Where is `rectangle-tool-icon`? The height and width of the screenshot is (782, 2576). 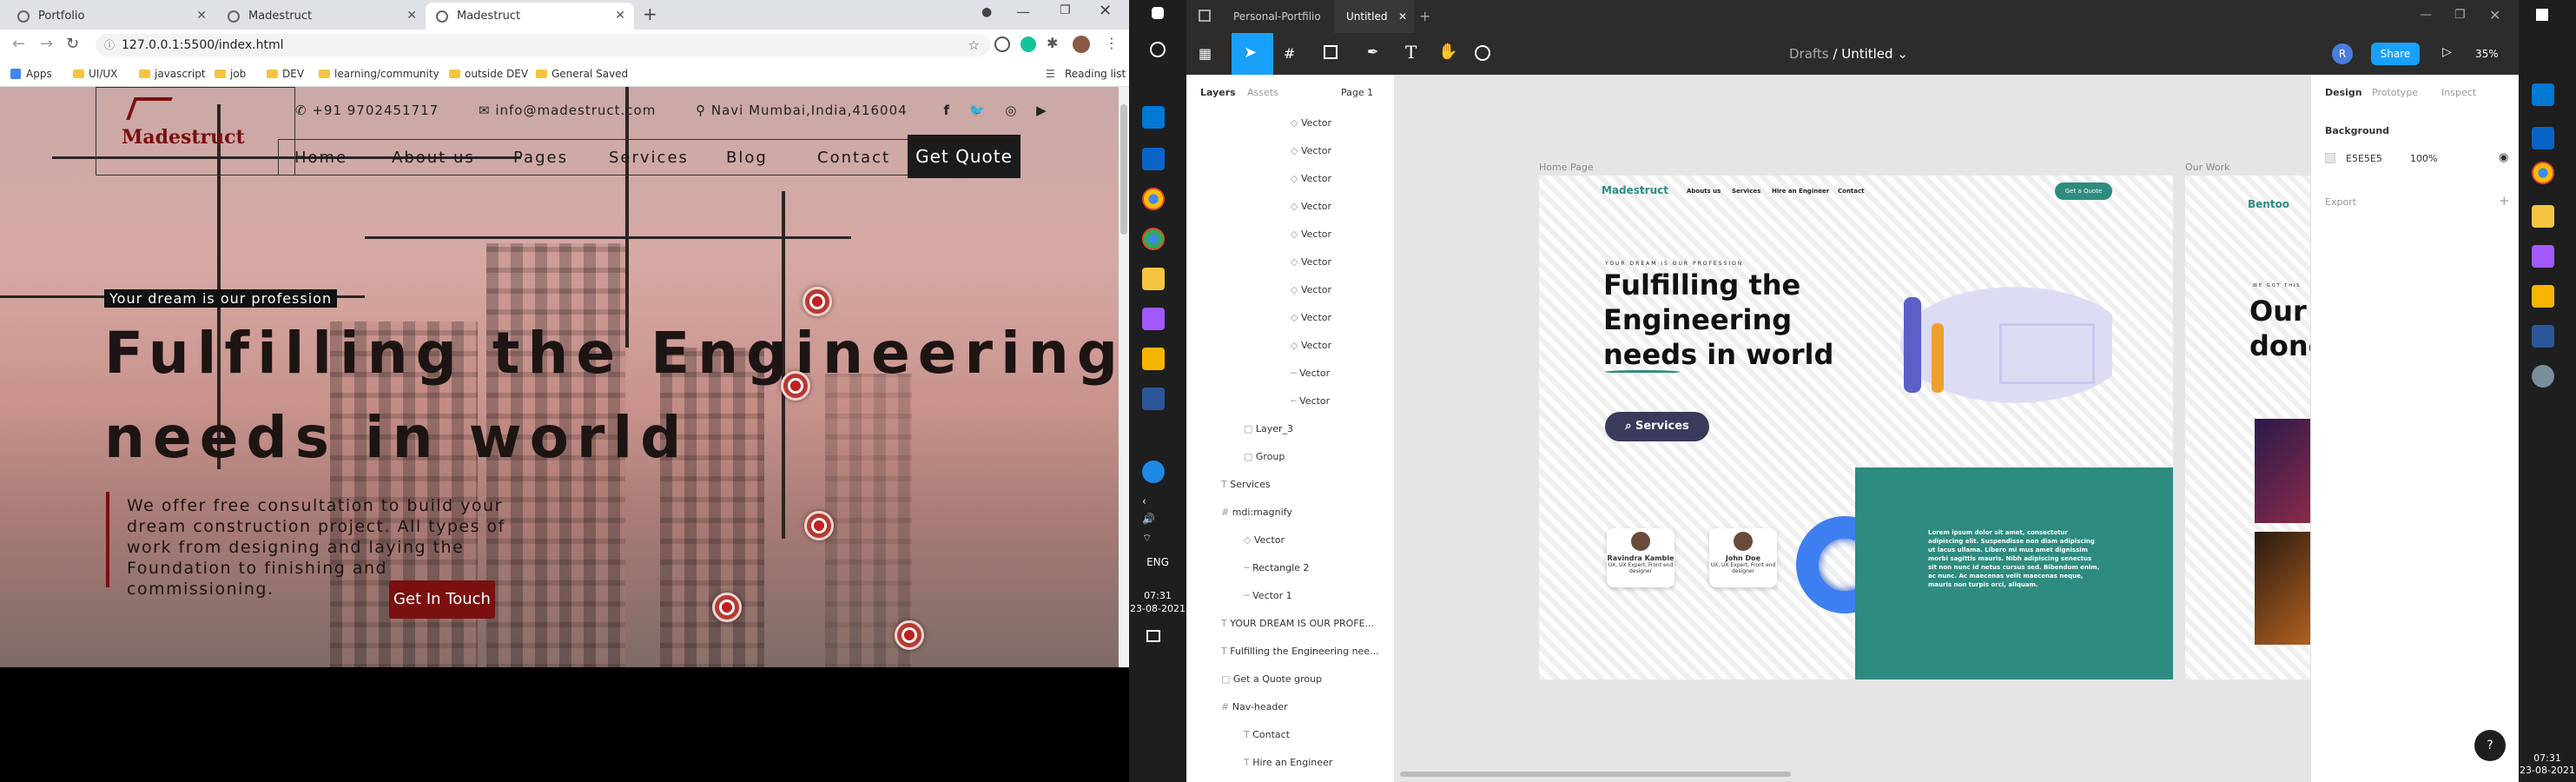
rectangle-tool-icon is located at coordinates (1331, 52).